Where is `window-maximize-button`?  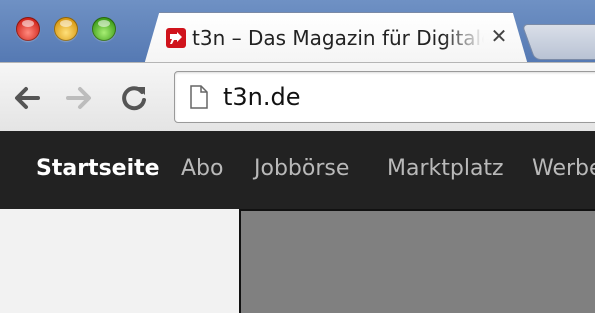 window-maximize-button is located at coordinates (104, 29).